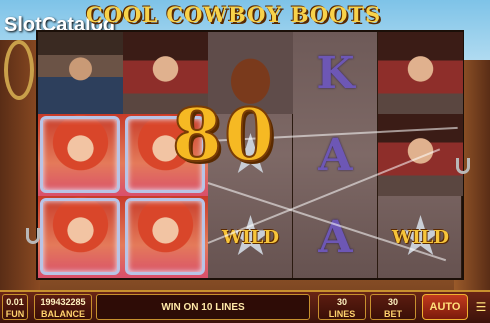  I want to click on balance-display: 199432285 BALANCE, so click(63, 307).